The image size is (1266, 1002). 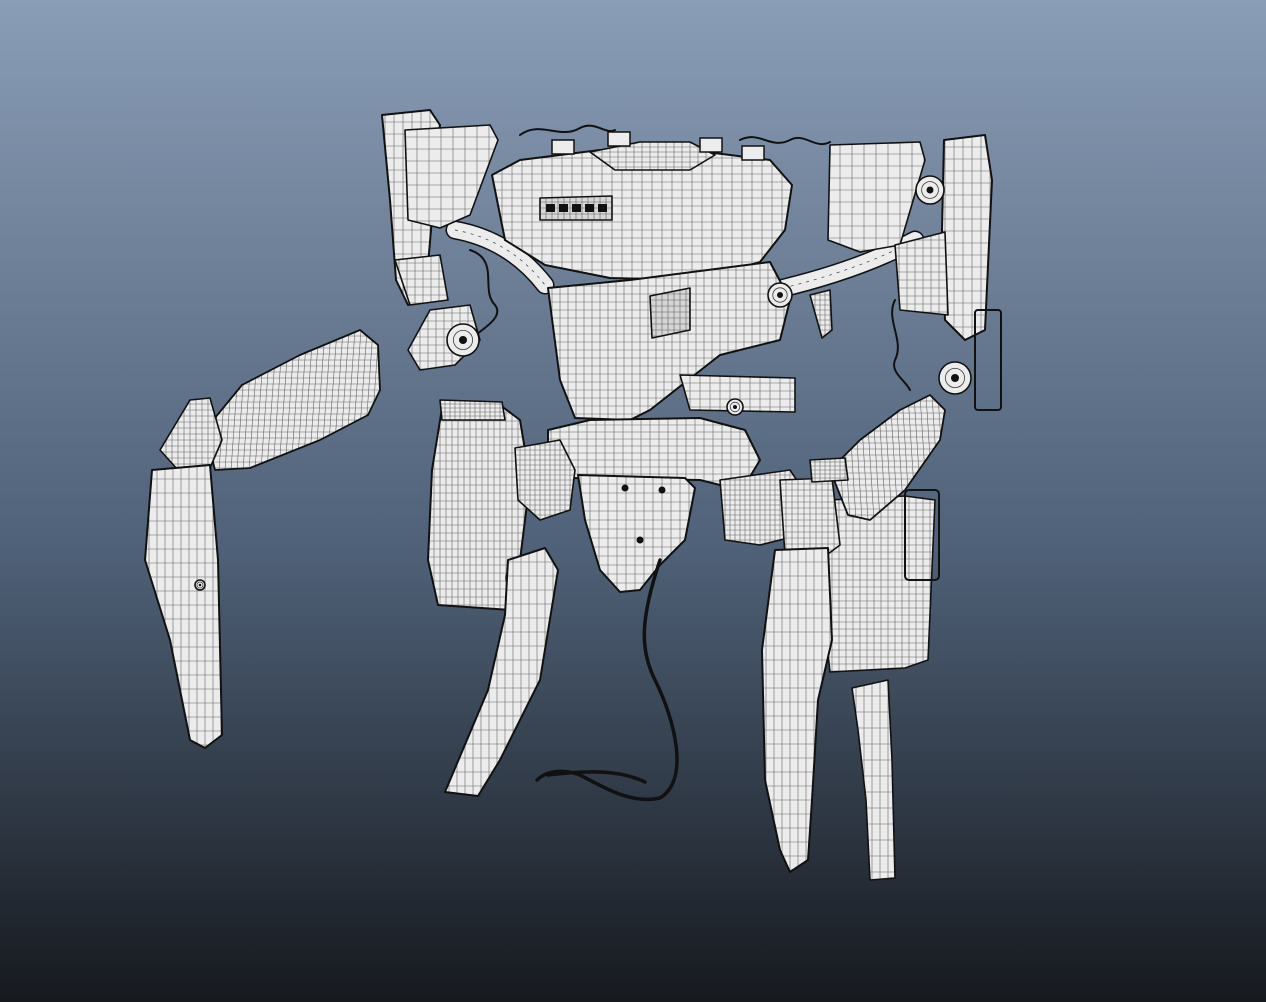 What do you see at coordinates (463, 340) in the screenshot?
I see `arm-left-joint` at bounding box center [463, 340].